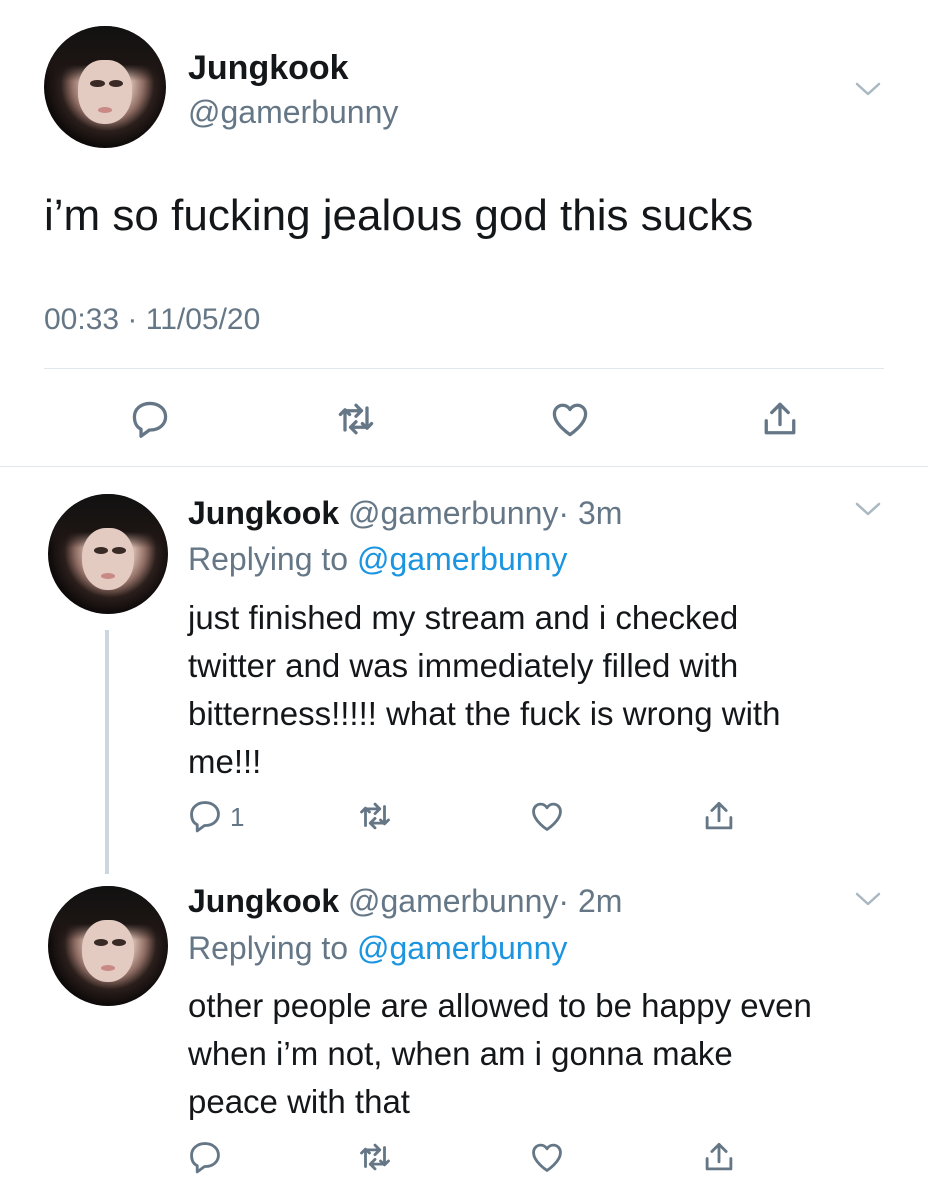  Describe the element at coordinates (590, 513) in the screenshot. I see `reply-time: · 3m` at that location.